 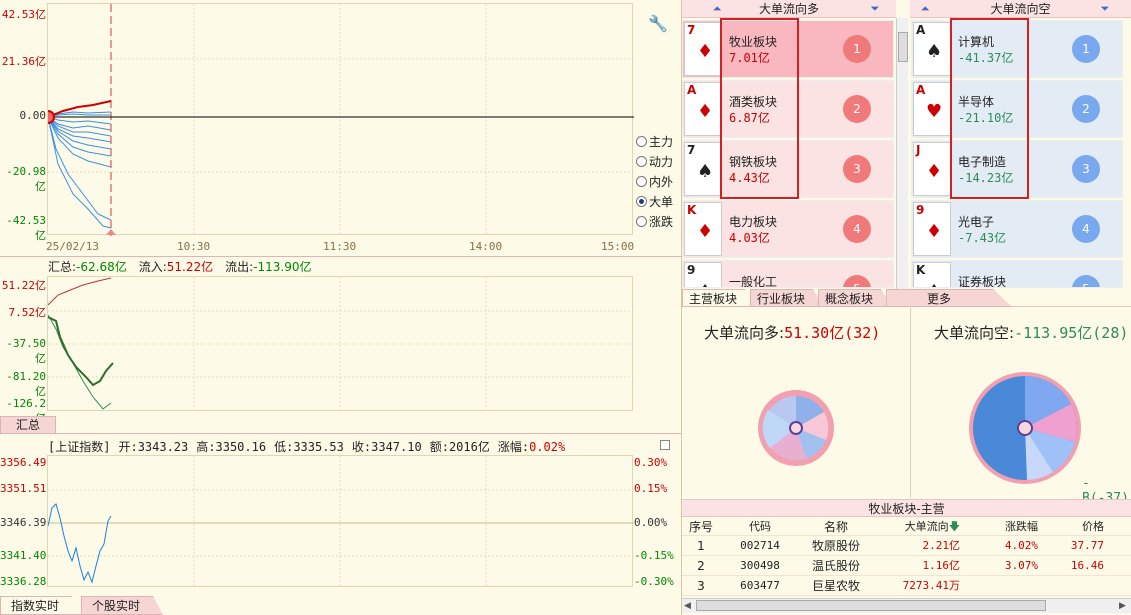 I want to click on scrollbar-horizontal: ◀ ▶, so click(x=906, y=605).